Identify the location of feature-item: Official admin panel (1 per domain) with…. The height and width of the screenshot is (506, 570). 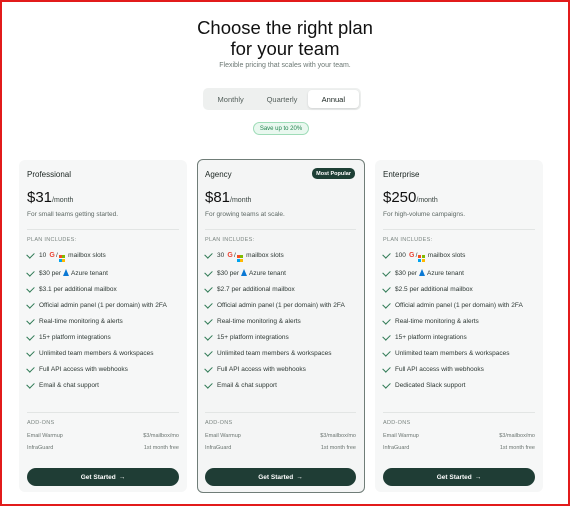
(280, 304).